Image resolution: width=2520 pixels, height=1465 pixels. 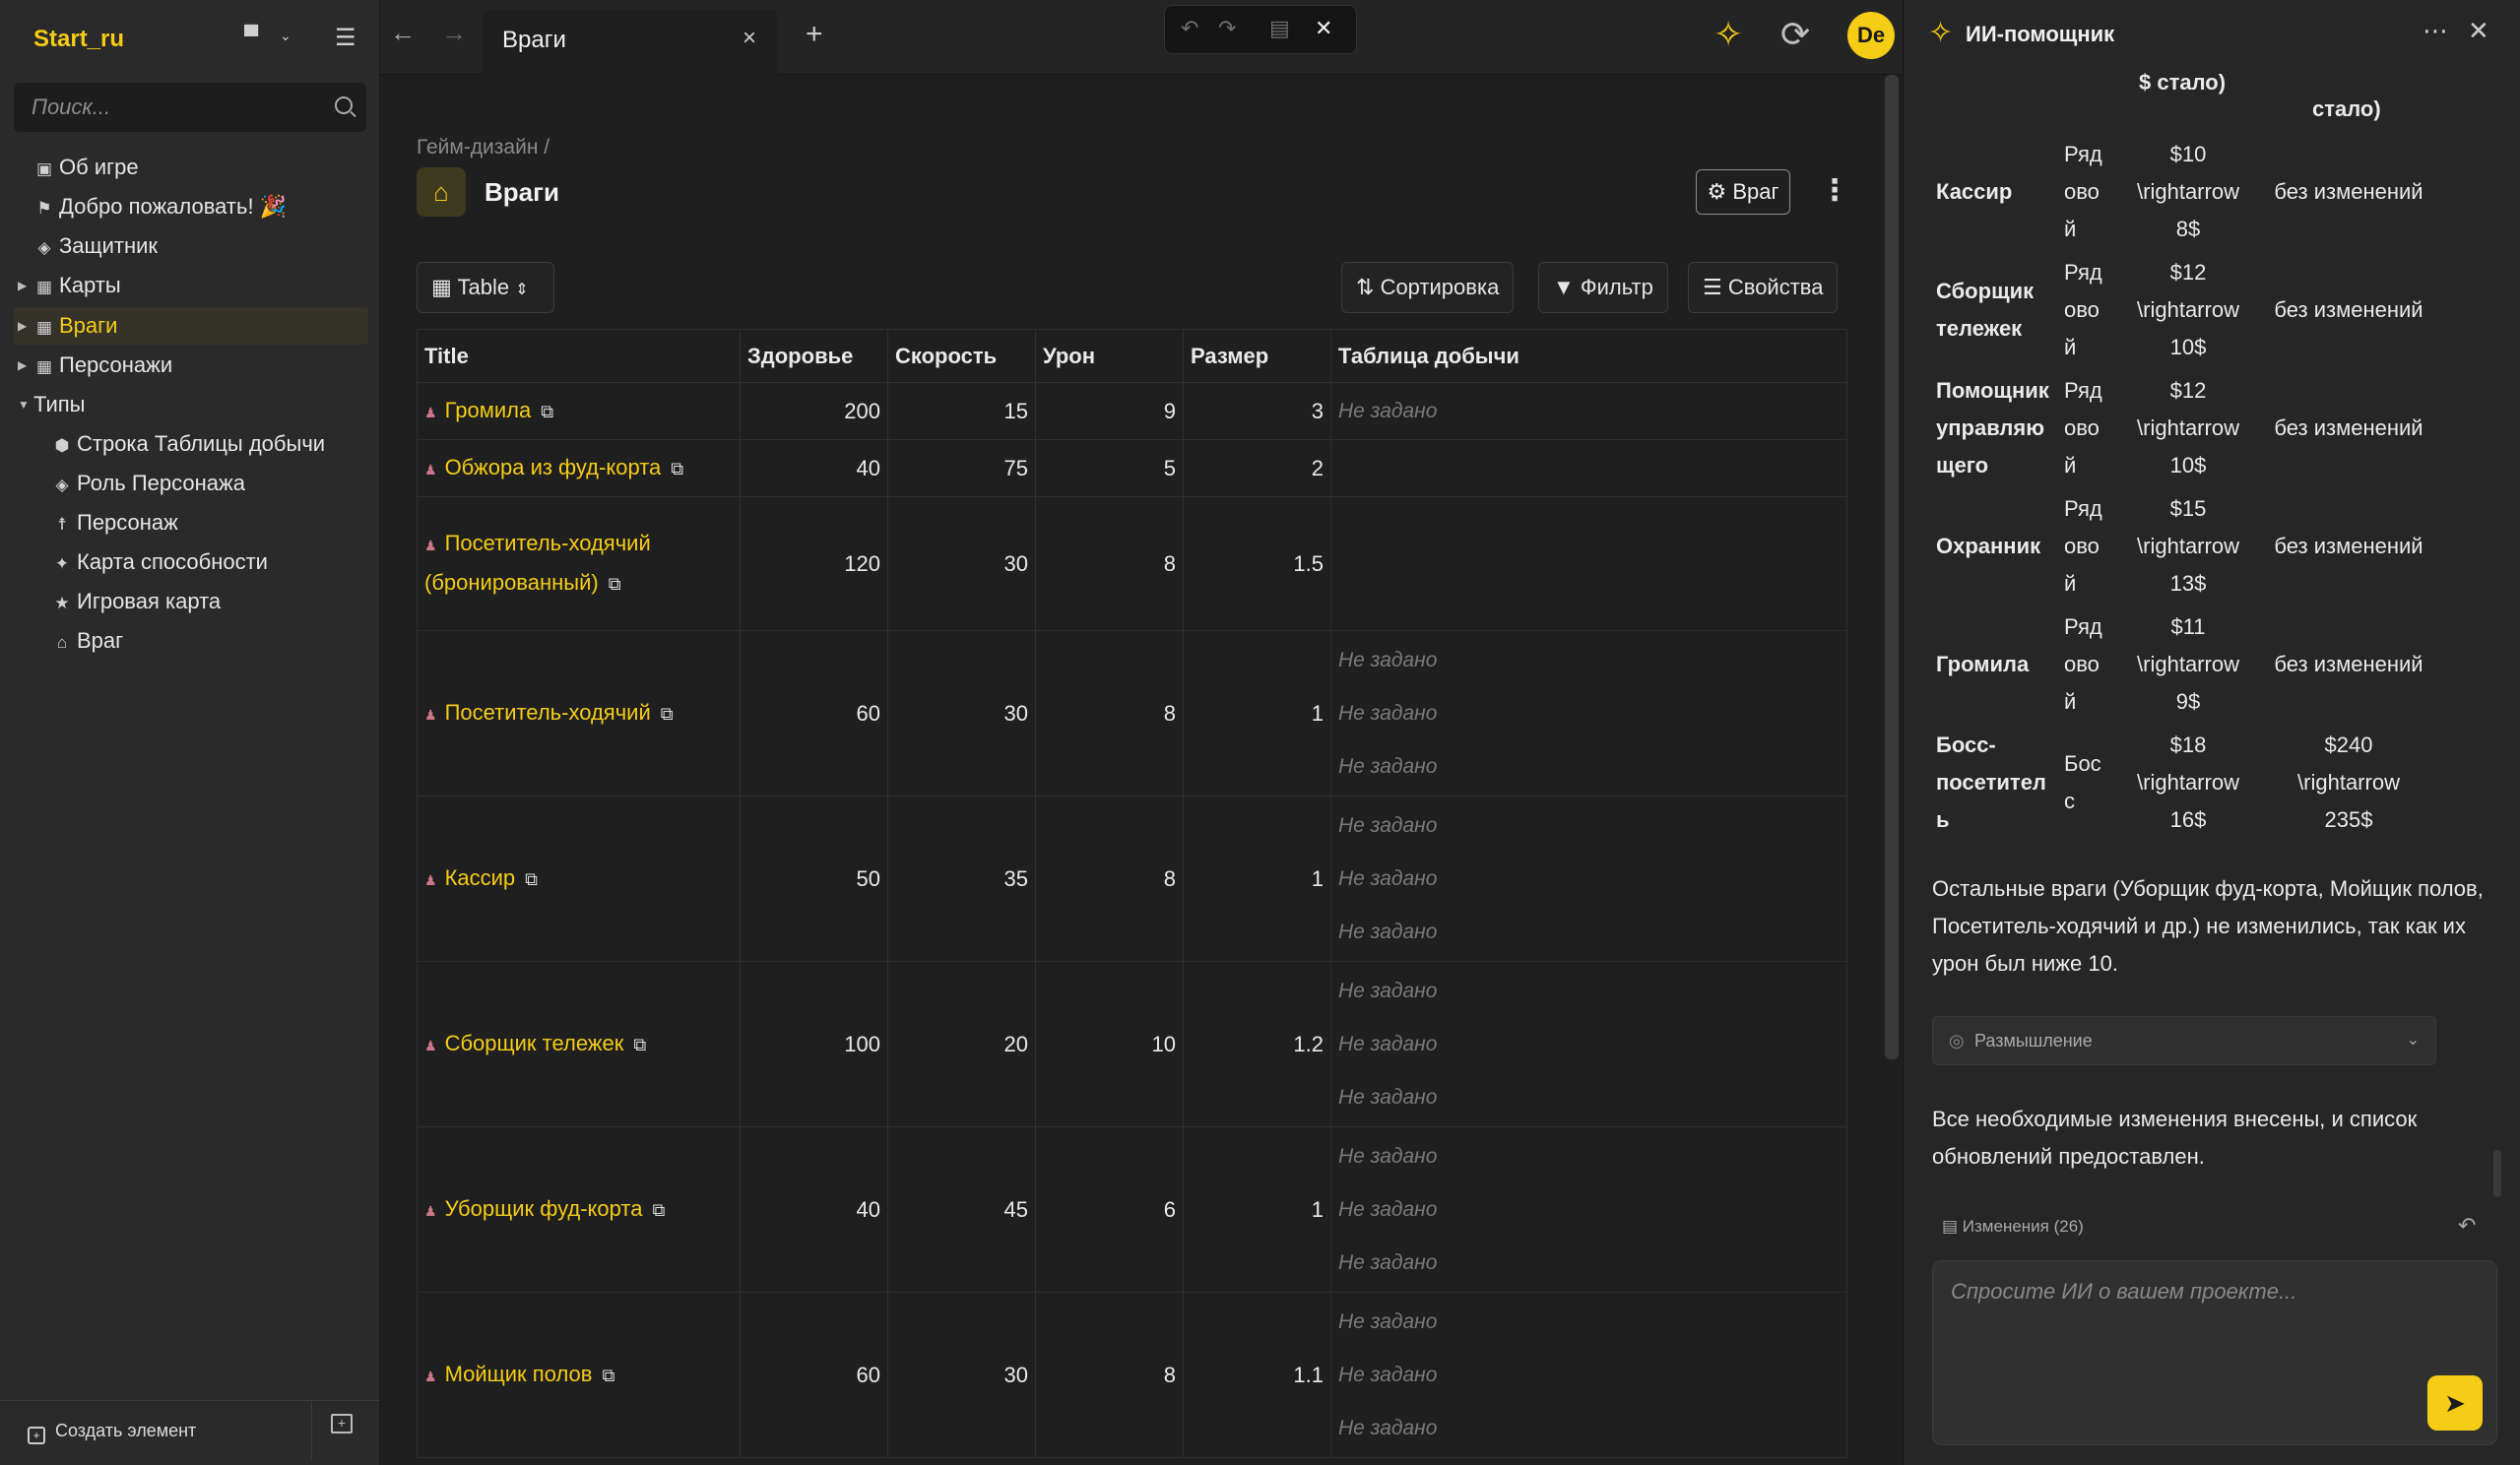 What do you see at coordinates (345, 38) in the screenshot?
I see `menu-icon: ☰` at bounding box center [345, 38].